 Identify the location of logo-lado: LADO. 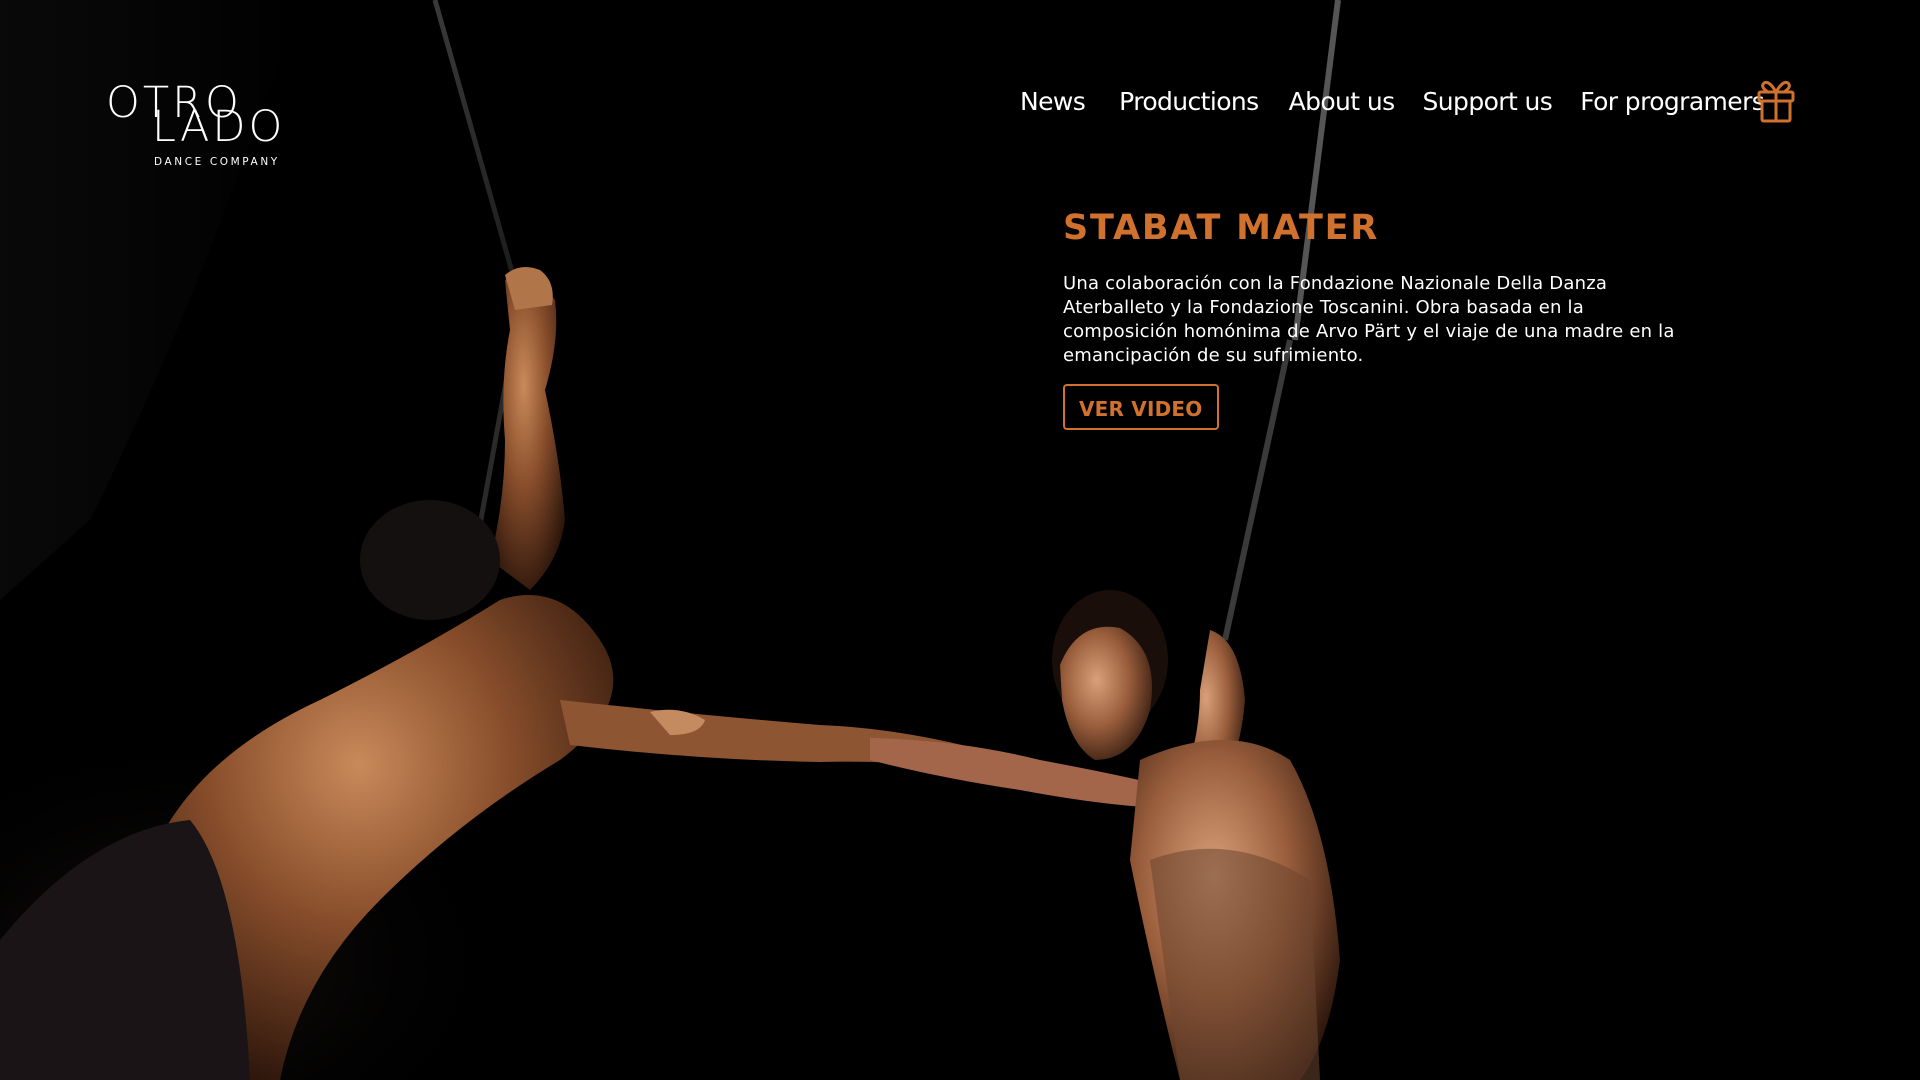
(219, 127).